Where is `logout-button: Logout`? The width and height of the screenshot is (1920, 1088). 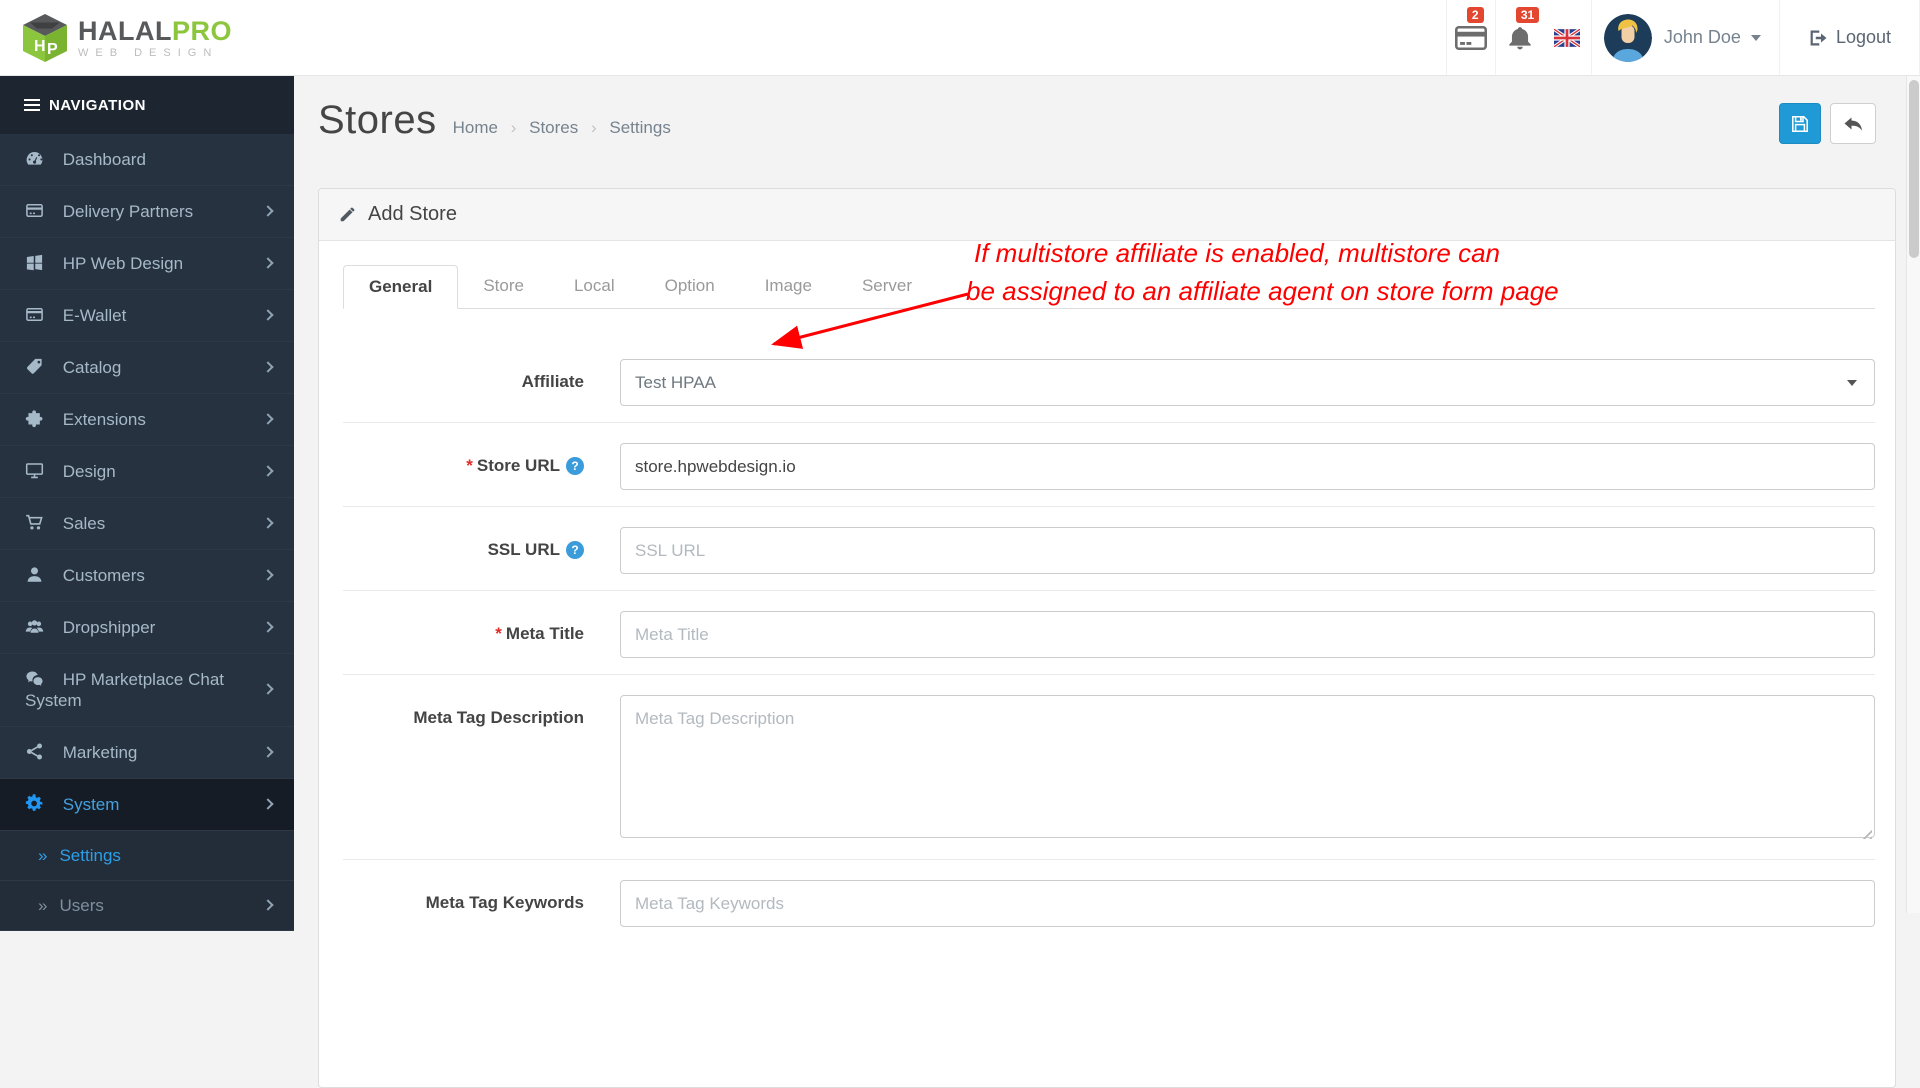
logout-button: Logout is located at coordinates (1849, 37).